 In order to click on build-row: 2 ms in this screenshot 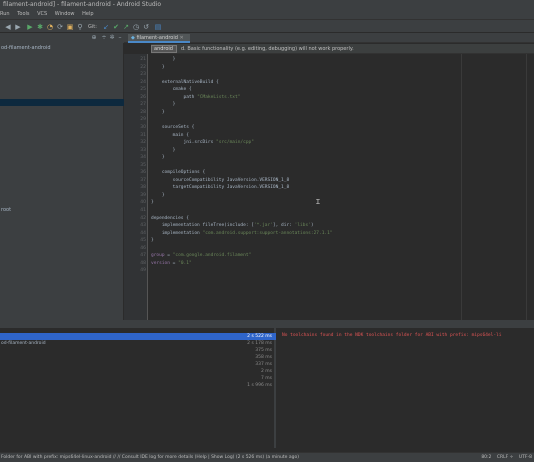, I will do `click(138, 371)`.